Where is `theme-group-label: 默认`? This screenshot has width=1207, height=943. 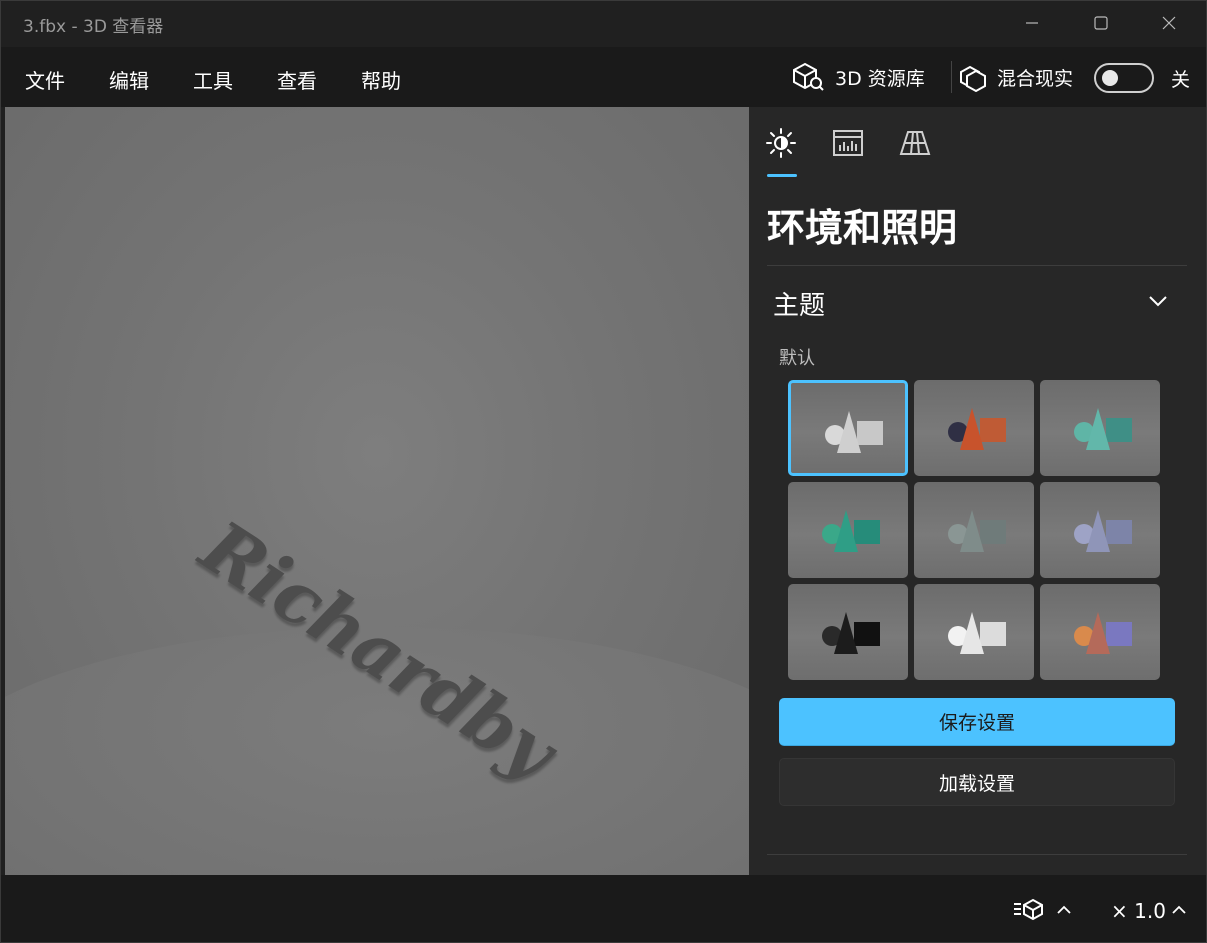
theme-group-label: 默认 is located at coordinates (797, 358).